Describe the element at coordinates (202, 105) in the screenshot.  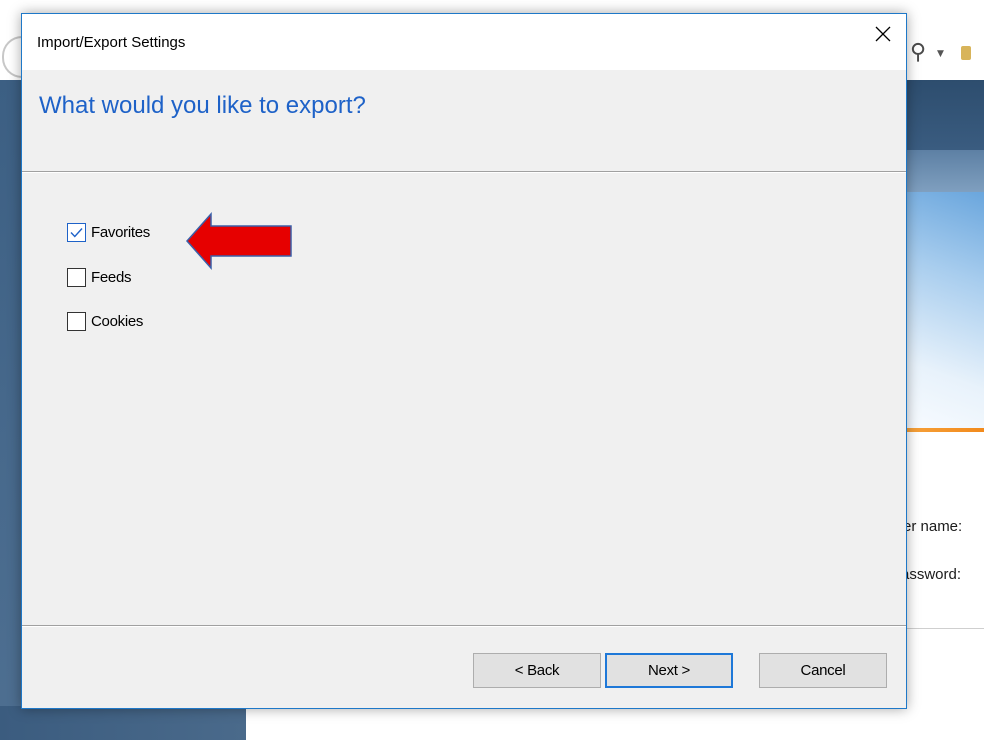
I see `page-heading: What would you like to export?` at that location.